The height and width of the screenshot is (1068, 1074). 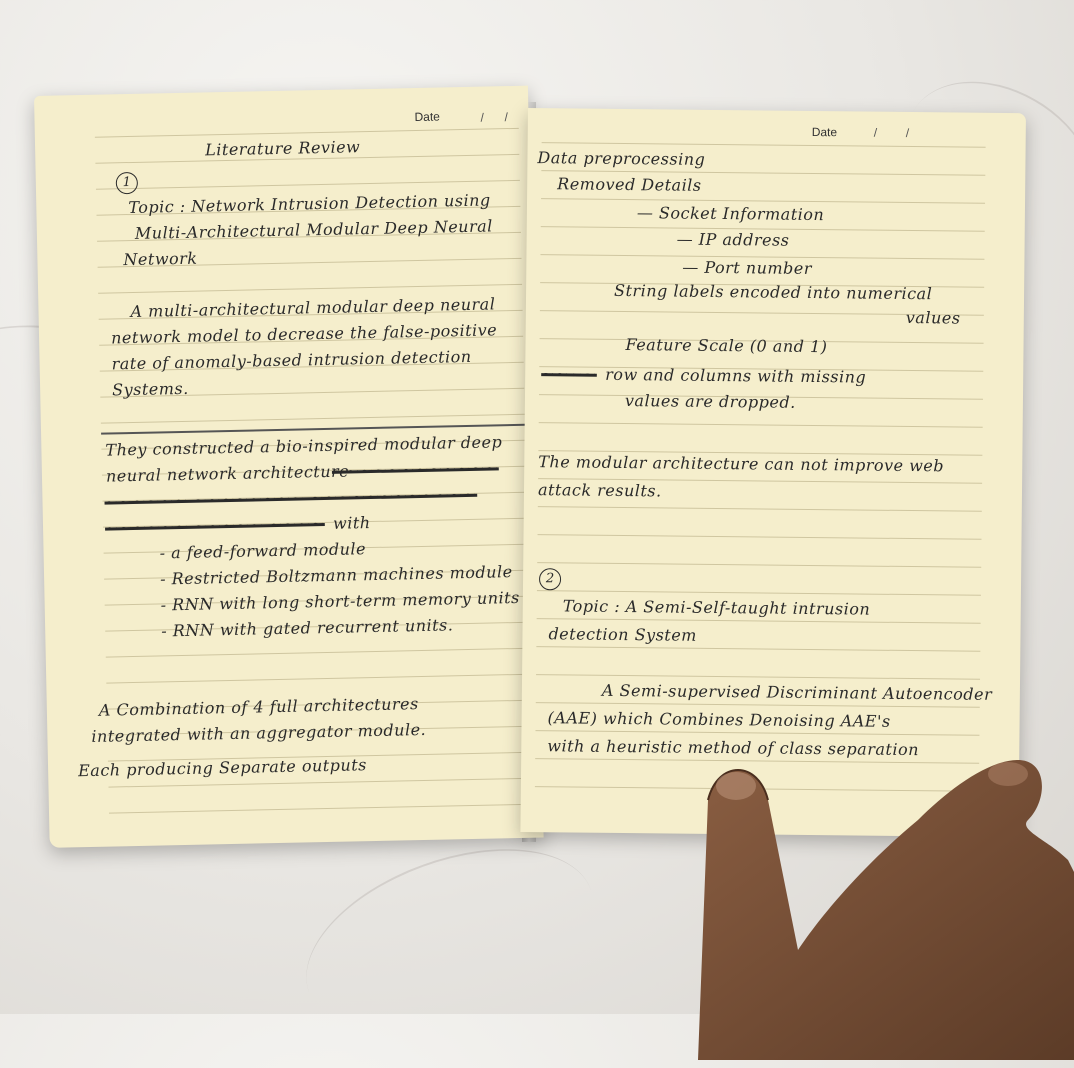 What do you see at coordinates (258, 707) in the screenshot?
I see `closing-line: A Combination of 4 full architectures` at bounding box center [258, 707].